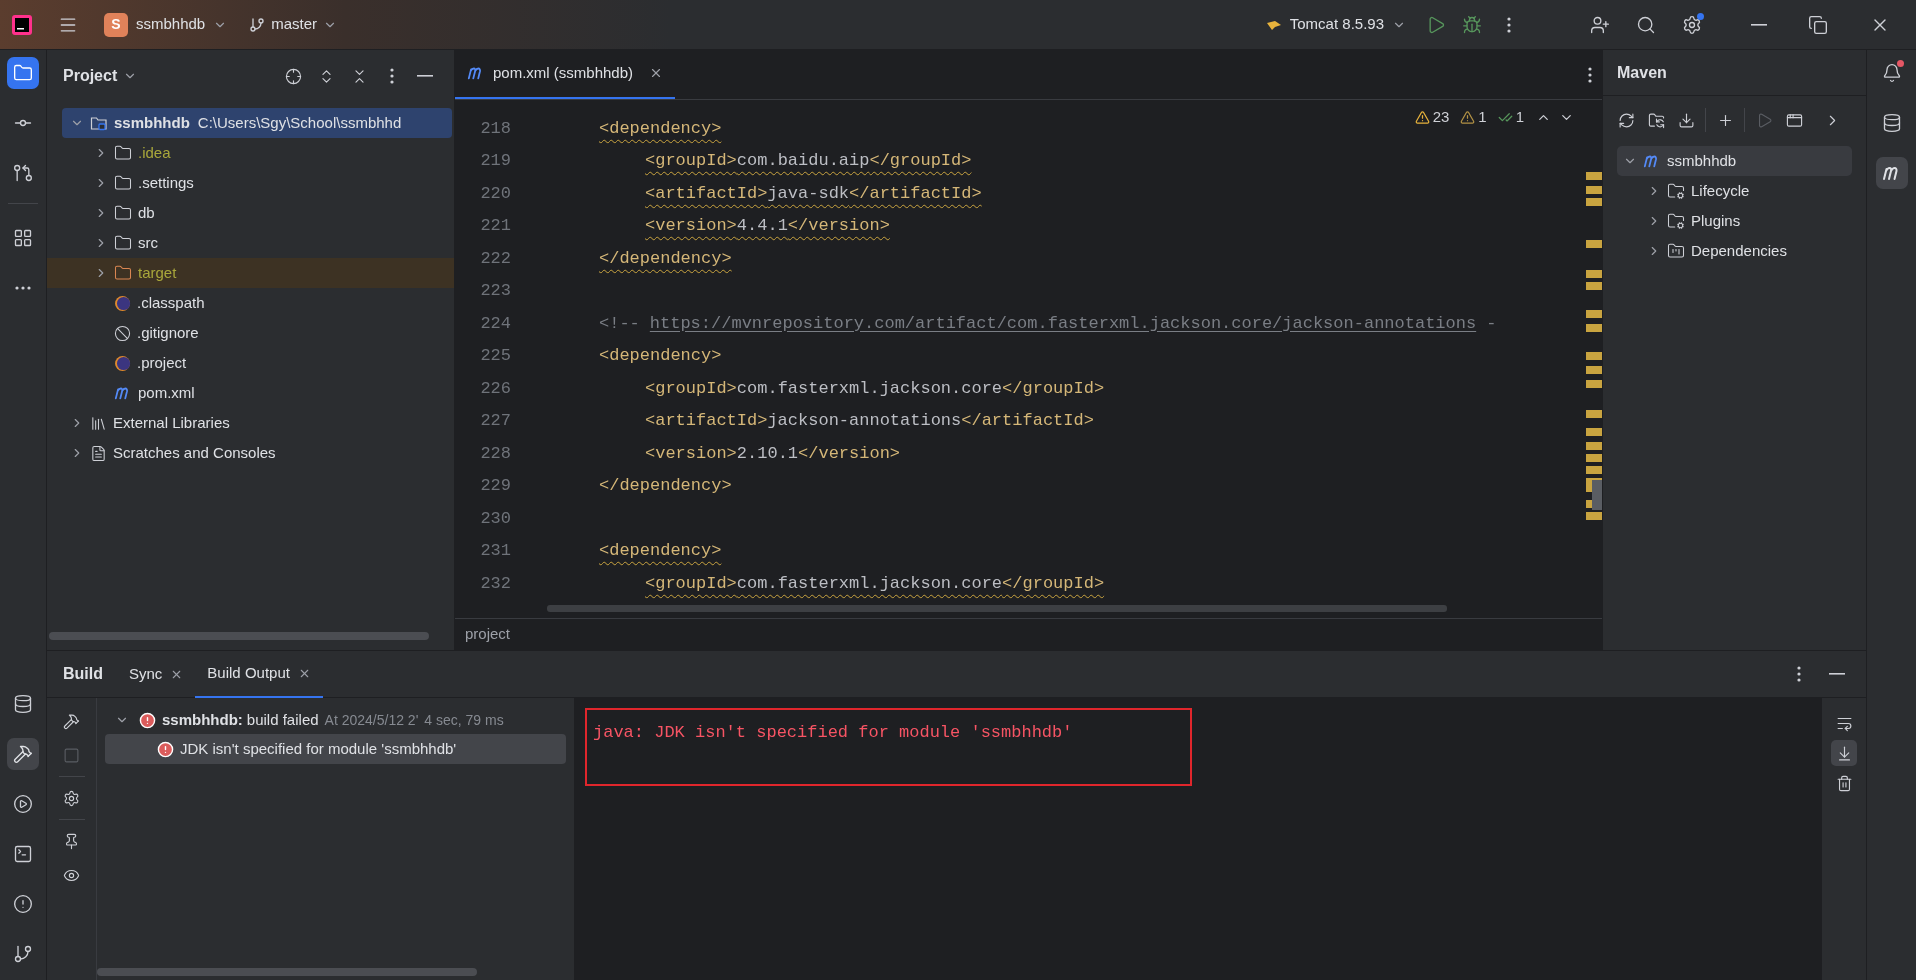  What do you see at coordinates (495, 128) in the screenshot?
I see `line-number: 218` at bounding box center [495, 128].